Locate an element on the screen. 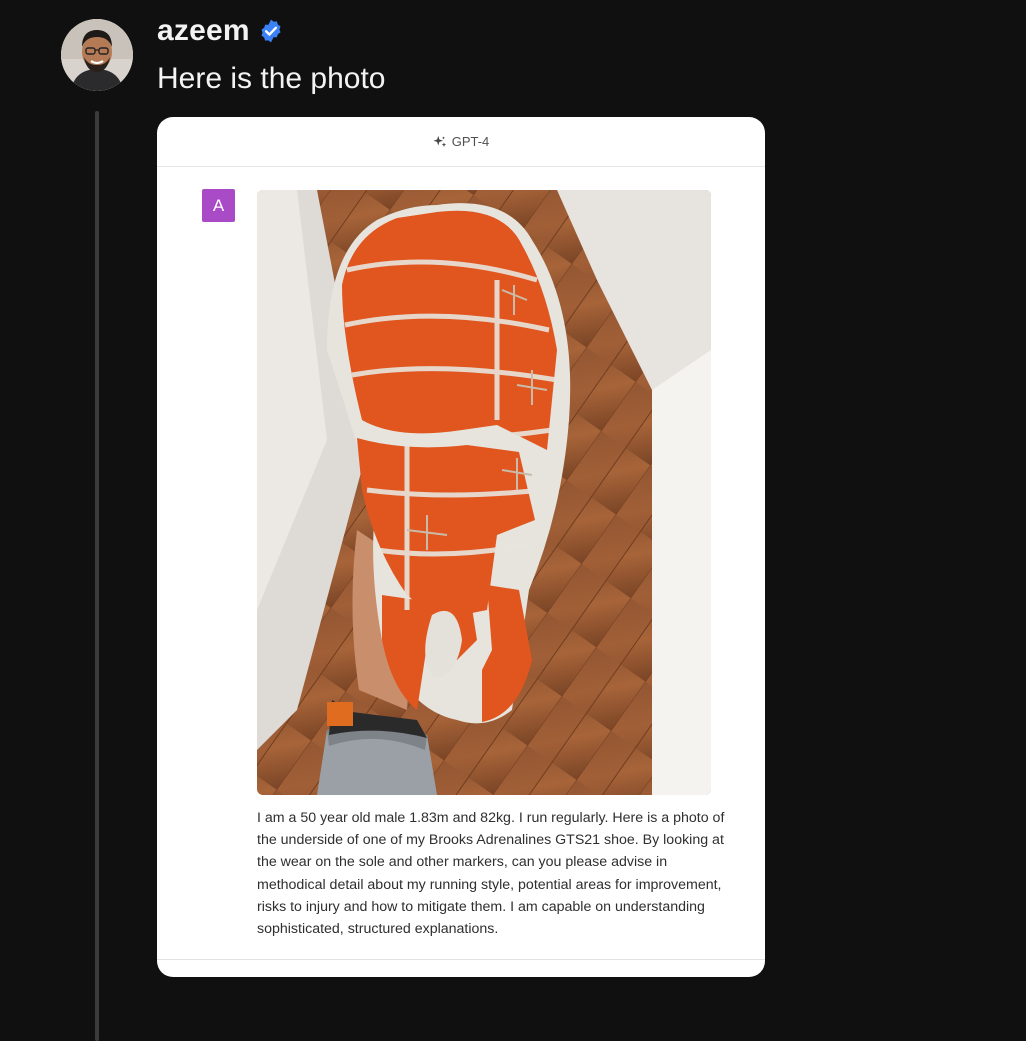  model-header: GPT-4 is located at coordinates (461, 142).